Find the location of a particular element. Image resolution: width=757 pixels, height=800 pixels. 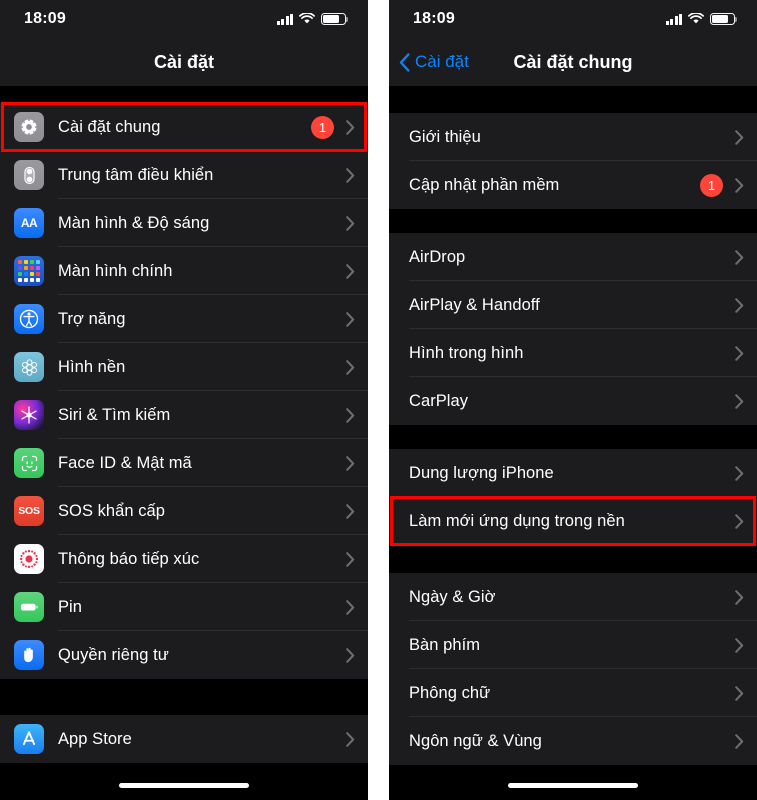

settings-group-appstore: App Store is located at coordinates (184, 739).